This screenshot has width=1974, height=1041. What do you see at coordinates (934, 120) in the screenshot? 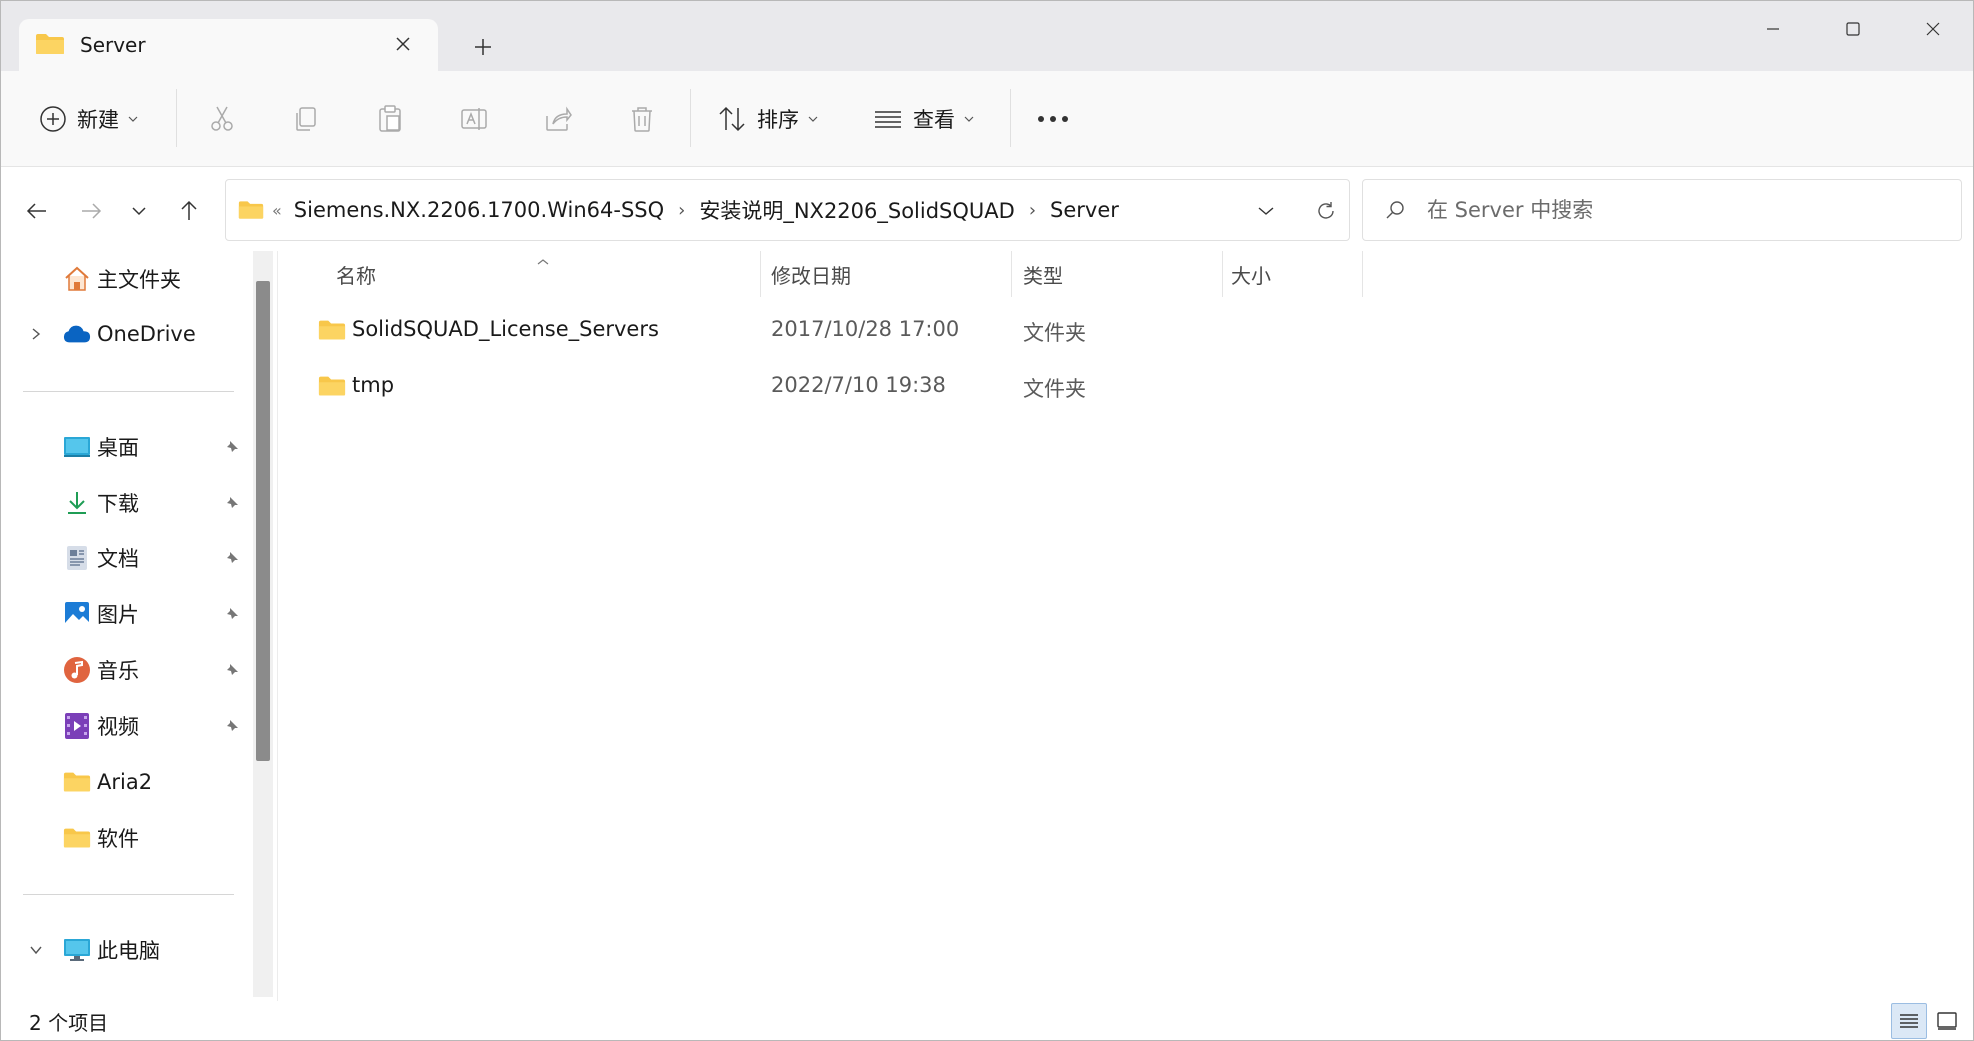
I see `view-label: 查看` at bounding box center [934, 120].